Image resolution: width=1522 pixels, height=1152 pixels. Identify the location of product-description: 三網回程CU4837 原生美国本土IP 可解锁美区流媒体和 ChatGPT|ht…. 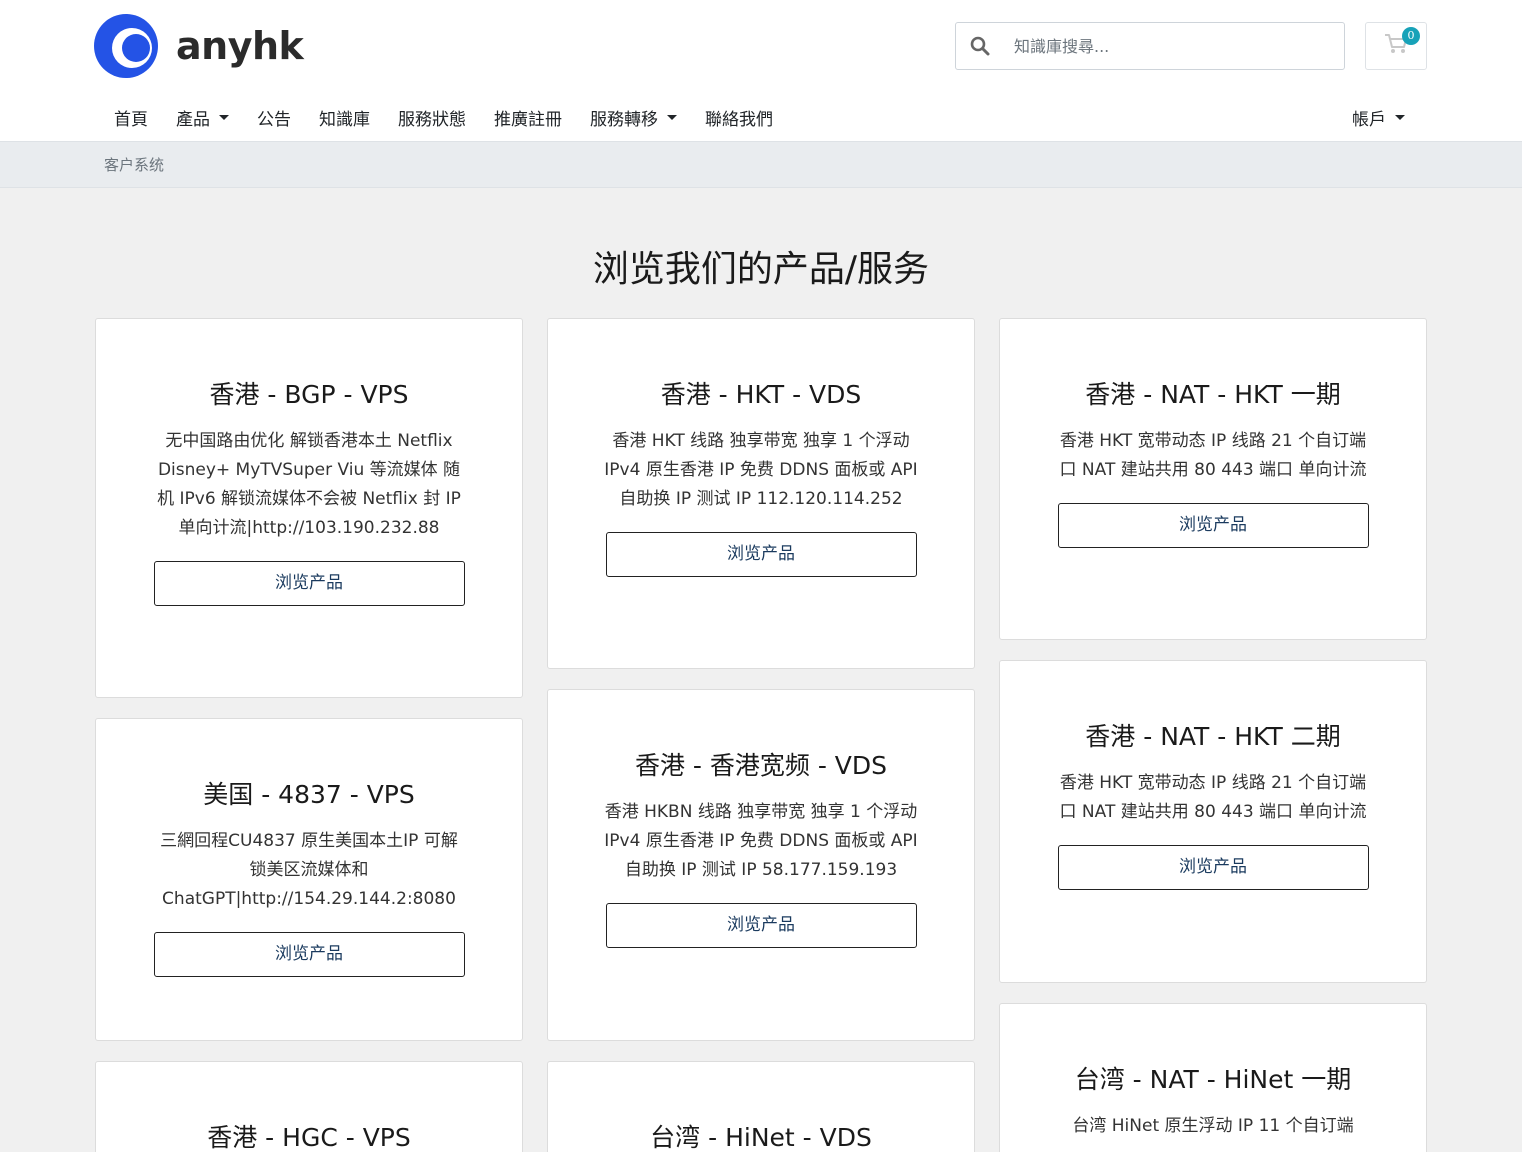
(309, 870).